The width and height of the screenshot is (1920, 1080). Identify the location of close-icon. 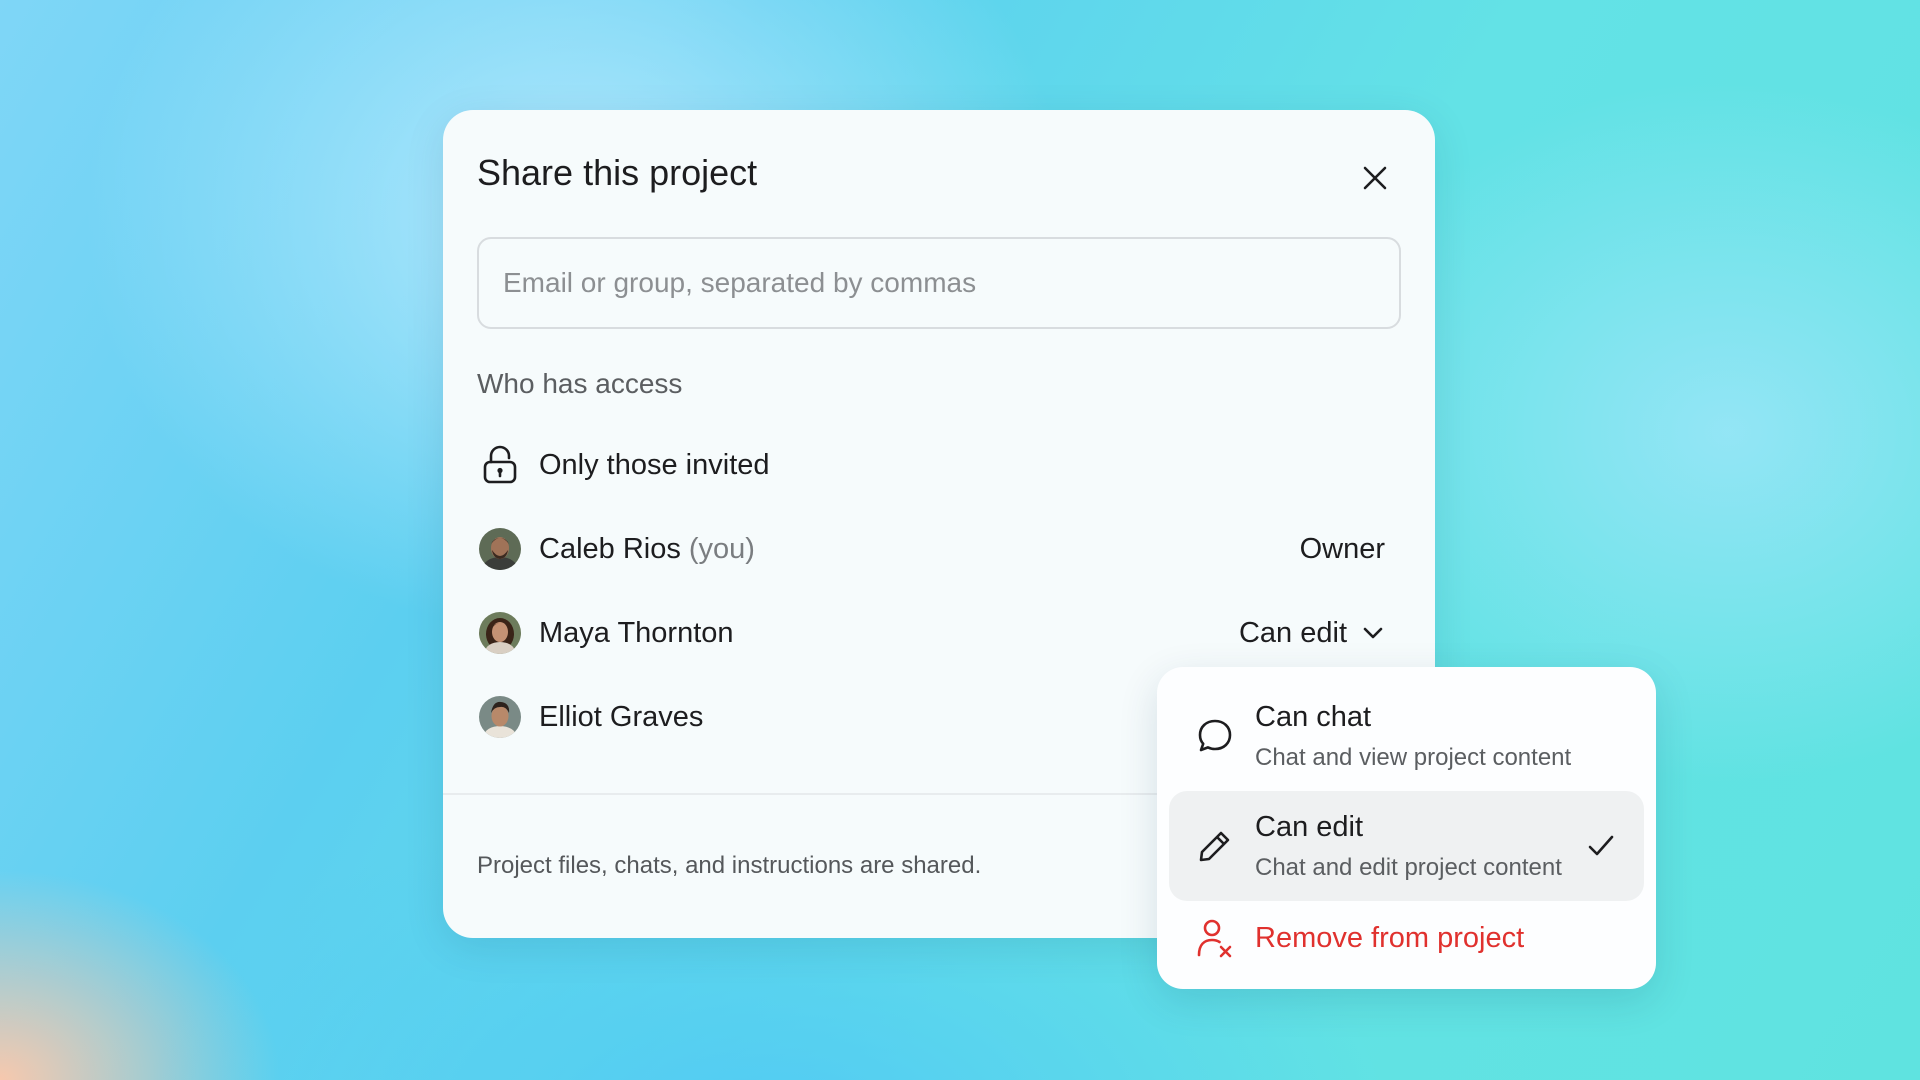
(1375, 178).